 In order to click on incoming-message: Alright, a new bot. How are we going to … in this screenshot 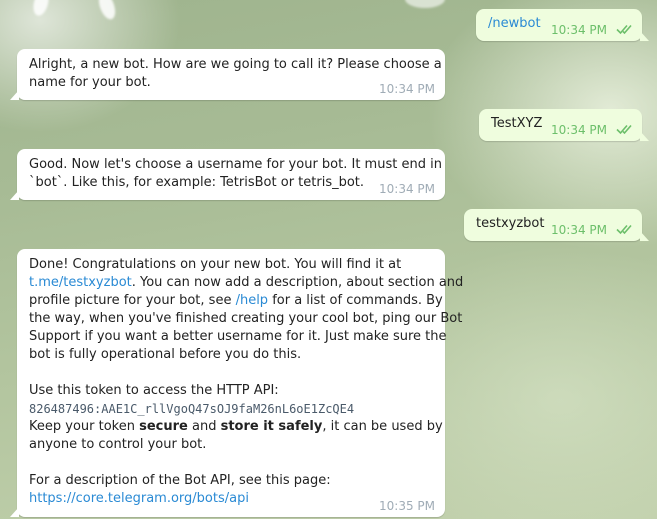, I will do `click(227, 74)`.